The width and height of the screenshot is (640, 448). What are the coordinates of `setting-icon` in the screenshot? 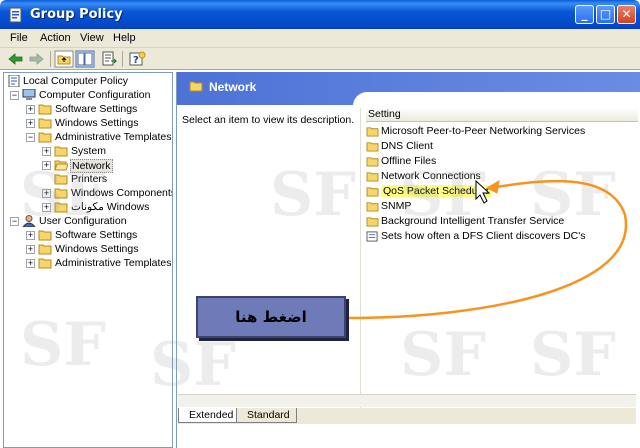 It's located at (372, 236).